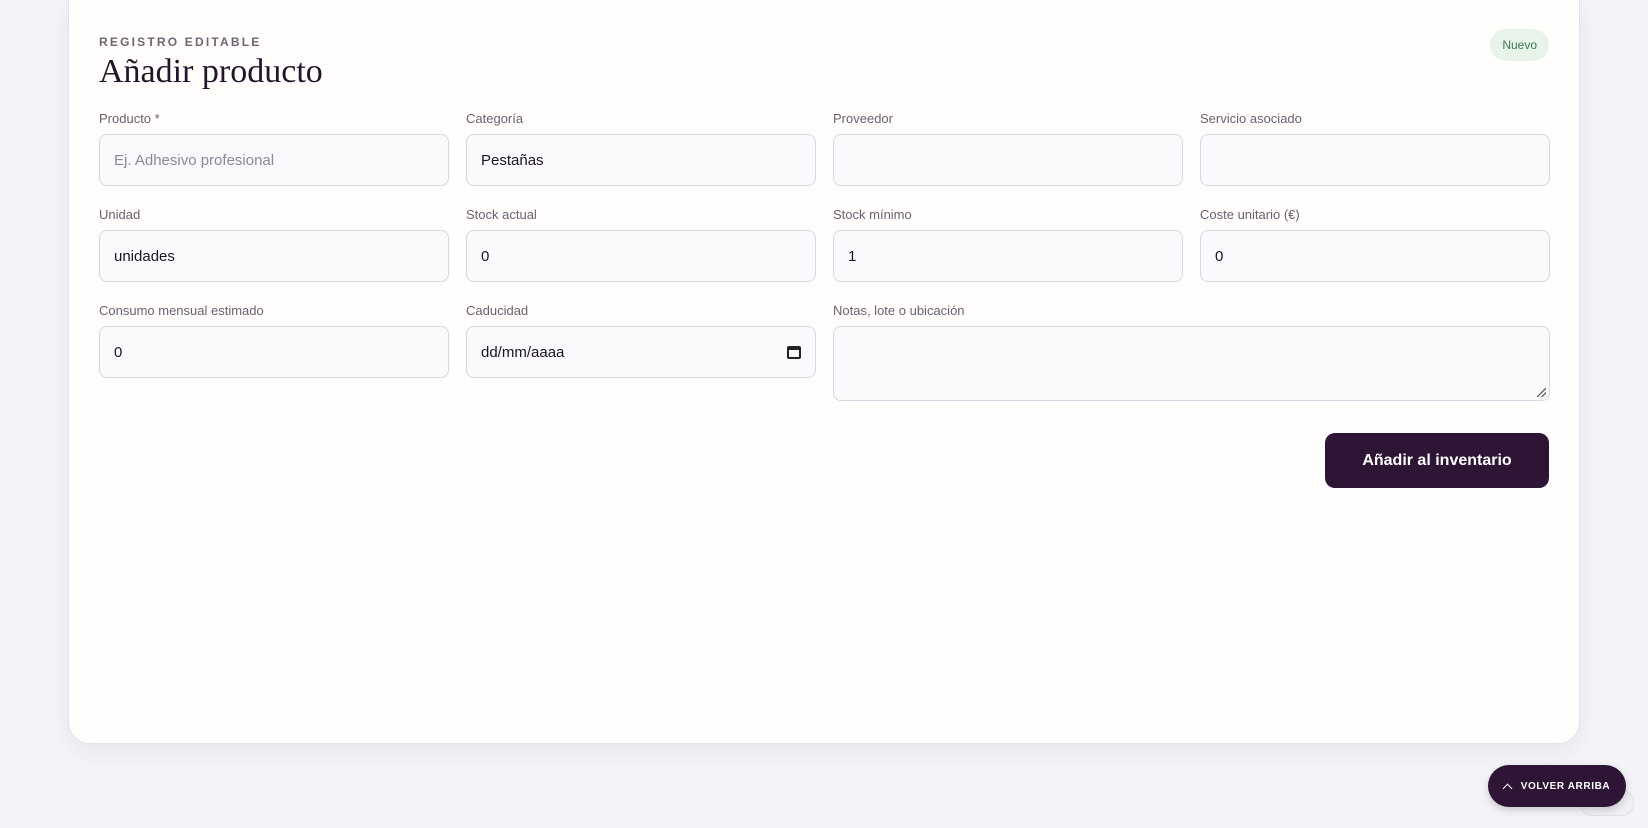 The width and height of the screenshot is (1648, 828). What do you see at coordinates (641, 256) in the screenshot?
I see `stock-actual-input: 0` at bounding box center [641, 256].